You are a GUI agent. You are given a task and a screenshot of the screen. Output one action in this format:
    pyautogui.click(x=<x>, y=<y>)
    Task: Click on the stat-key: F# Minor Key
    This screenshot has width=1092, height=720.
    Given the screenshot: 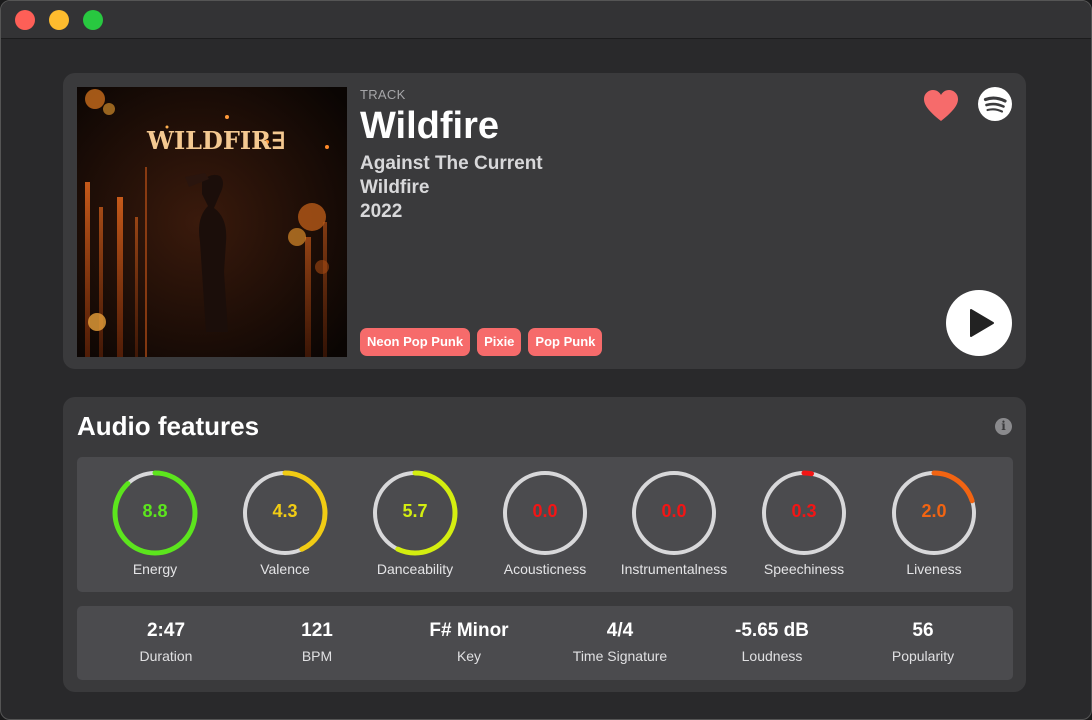 What is the action you would take?
    pyautogui.click(x=469, y=642)
    